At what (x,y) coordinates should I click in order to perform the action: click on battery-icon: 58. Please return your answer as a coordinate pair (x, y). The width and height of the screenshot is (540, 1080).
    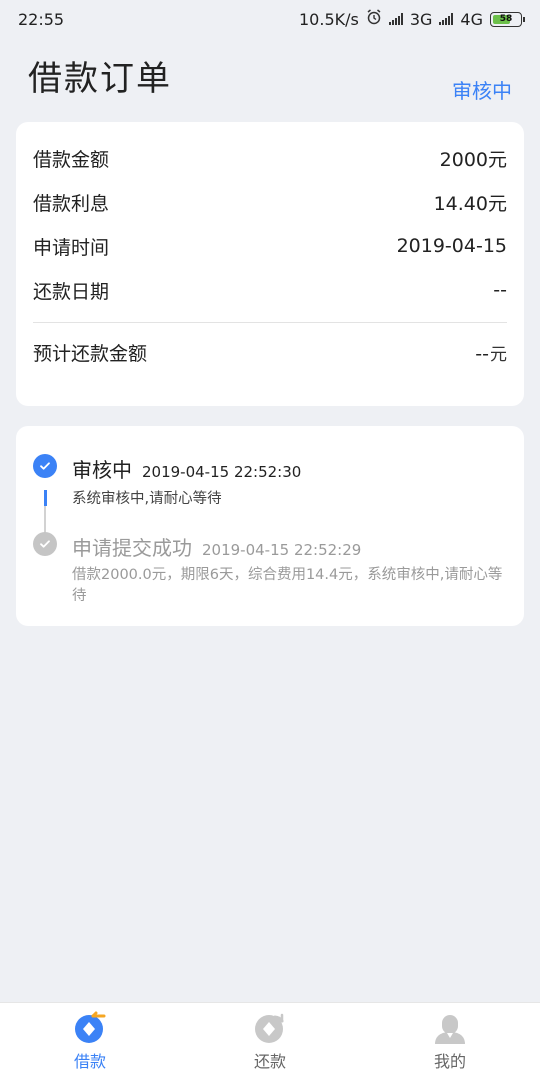
    Looking at the image, I should click on (507, 19).